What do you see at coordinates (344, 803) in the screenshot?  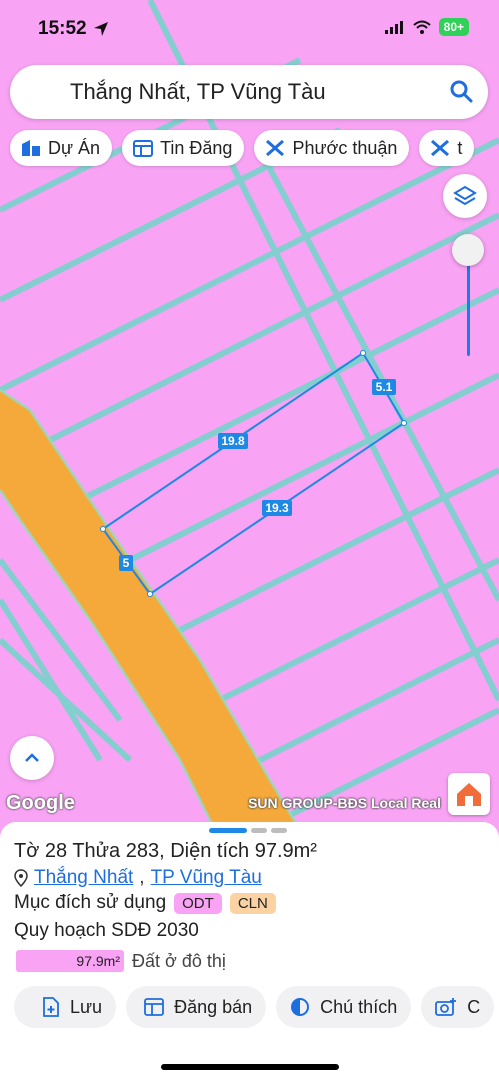 I see `map-attribution: SUN GROUP-BĐS Local Real` at bounding box center [344, 803].